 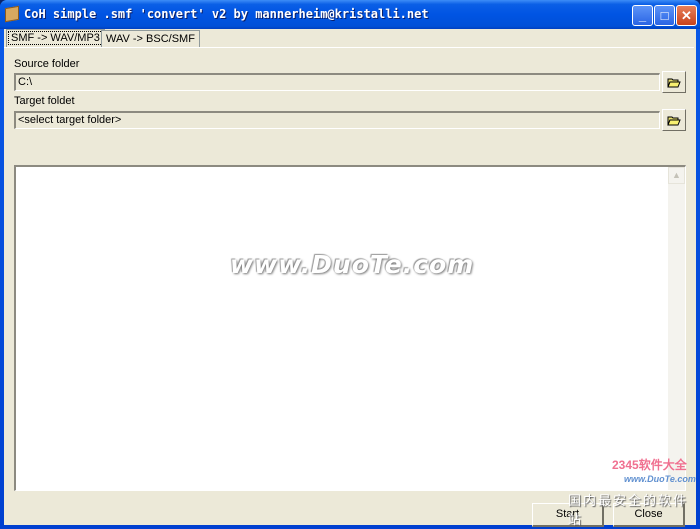 I want to click on tab-wav-to-bsc: WAV -> BSC/SMF, so click(x=150, y=38).